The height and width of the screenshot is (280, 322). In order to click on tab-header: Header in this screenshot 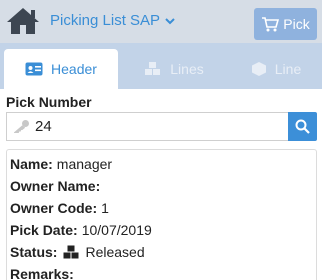, I will do `click(61, 69)`.